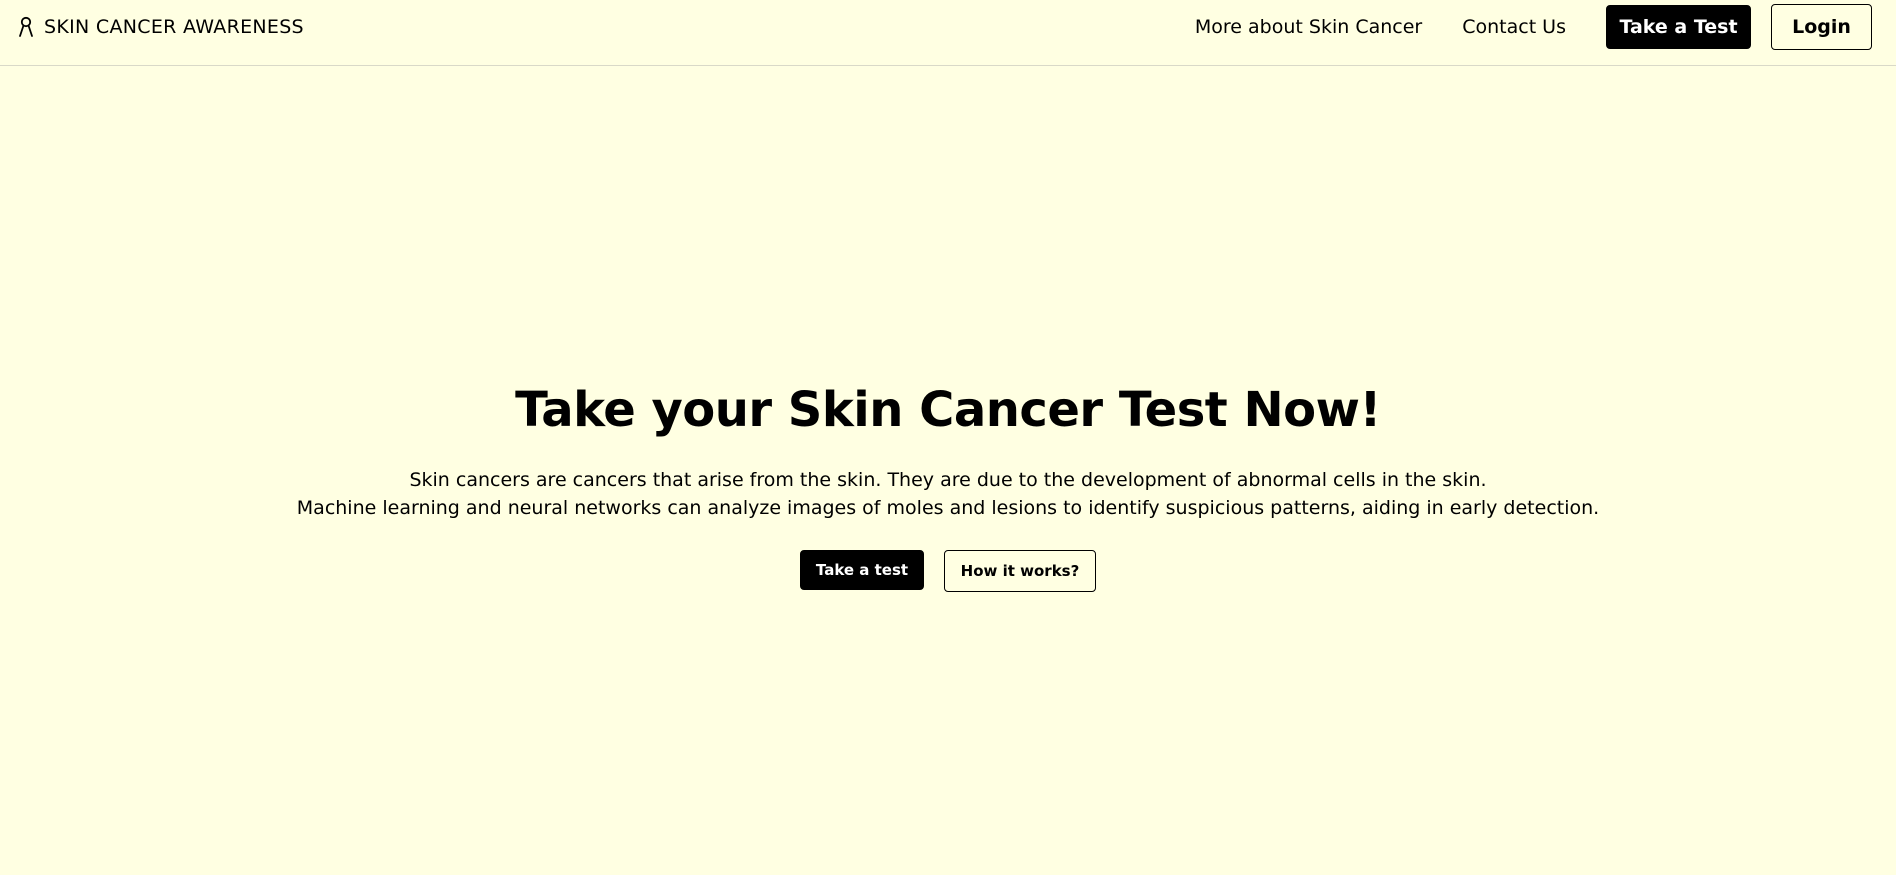 This screenshot has height=875, width=1896. What do you see at coordinates (948, 410) in the screenshot?
I see `hero-title: Take your Skin Cancer Test Now!` at bounding box center [948, 410].